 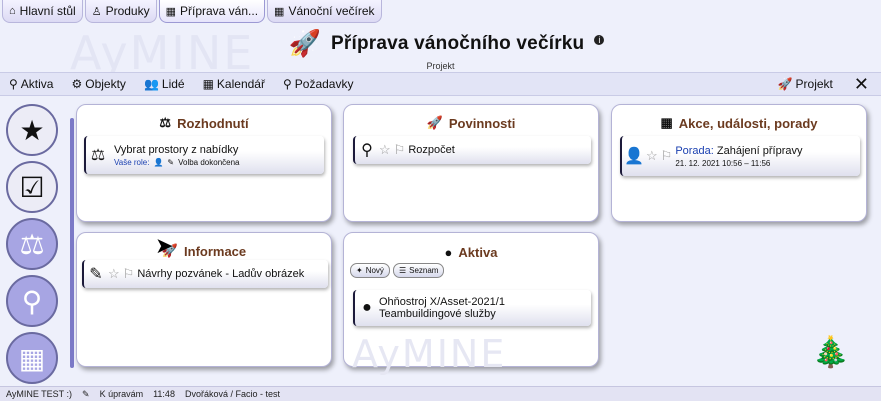 I want to click on card-title: Povinnosti, so click(x=482, y=123).